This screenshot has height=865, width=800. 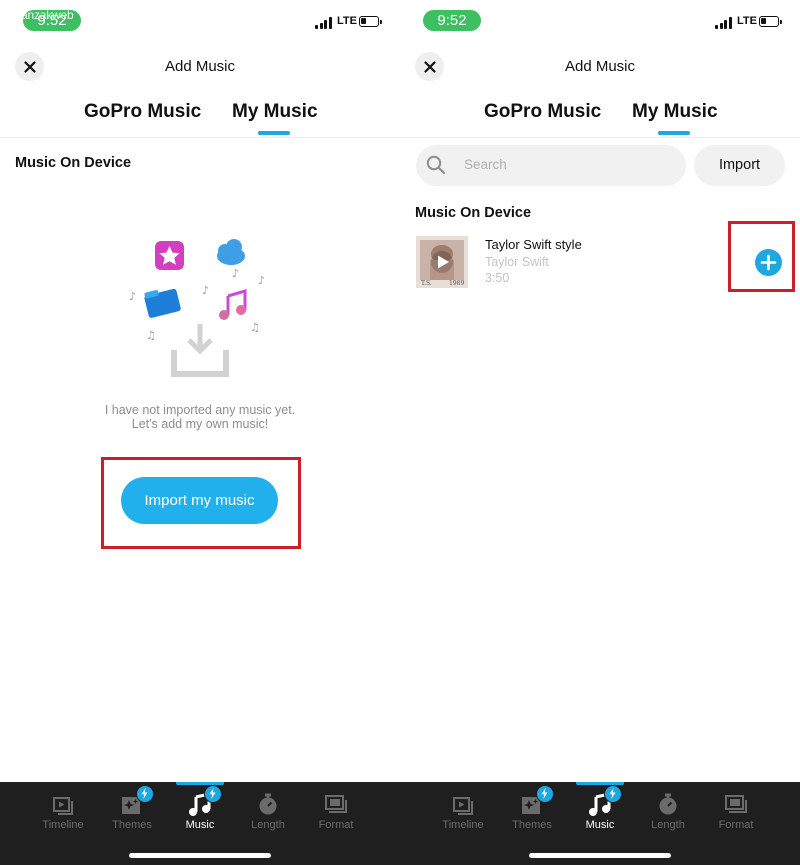 What do you see at coordinates (169, 255) in the screenshot?
I see `star-app-icon` at bounding box center [169, 255].